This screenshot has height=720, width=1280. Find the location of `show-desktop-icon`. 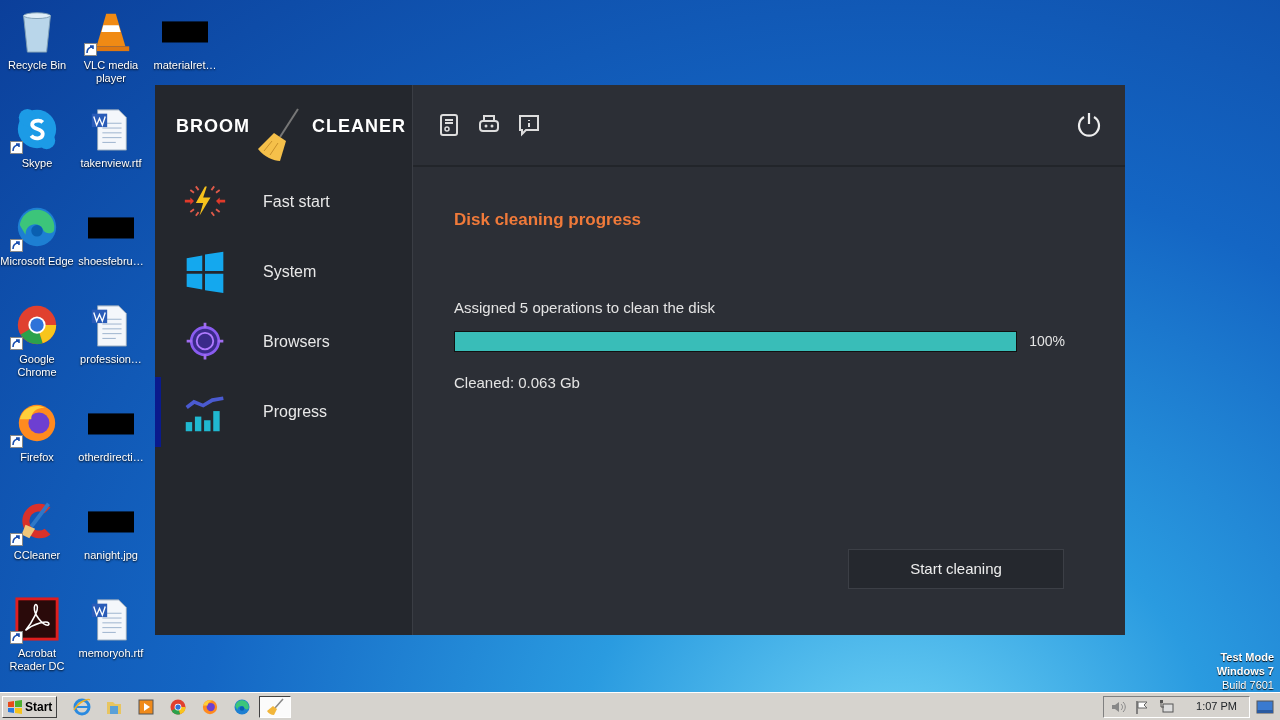

show-desktop-icon is located at coordinates (1265, 706).